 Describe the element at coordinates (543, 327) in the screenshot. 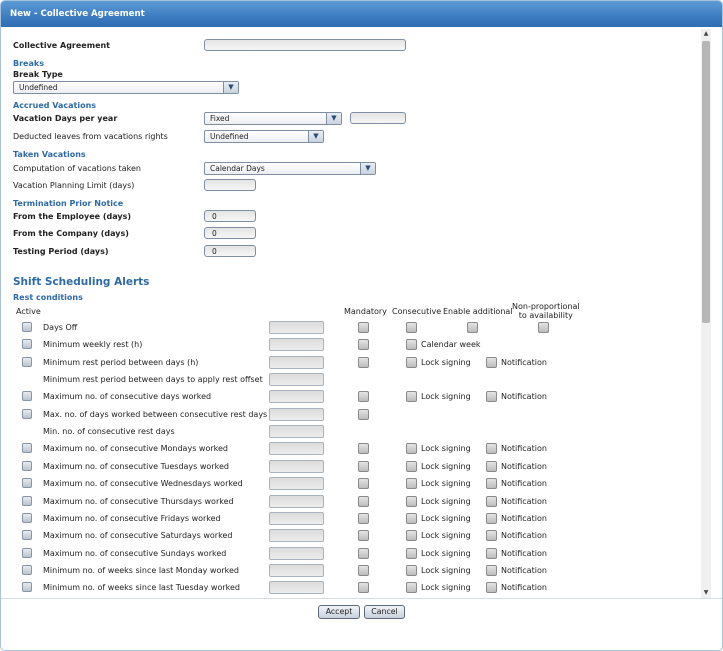

I see `nonprop-checkbox` at that location.